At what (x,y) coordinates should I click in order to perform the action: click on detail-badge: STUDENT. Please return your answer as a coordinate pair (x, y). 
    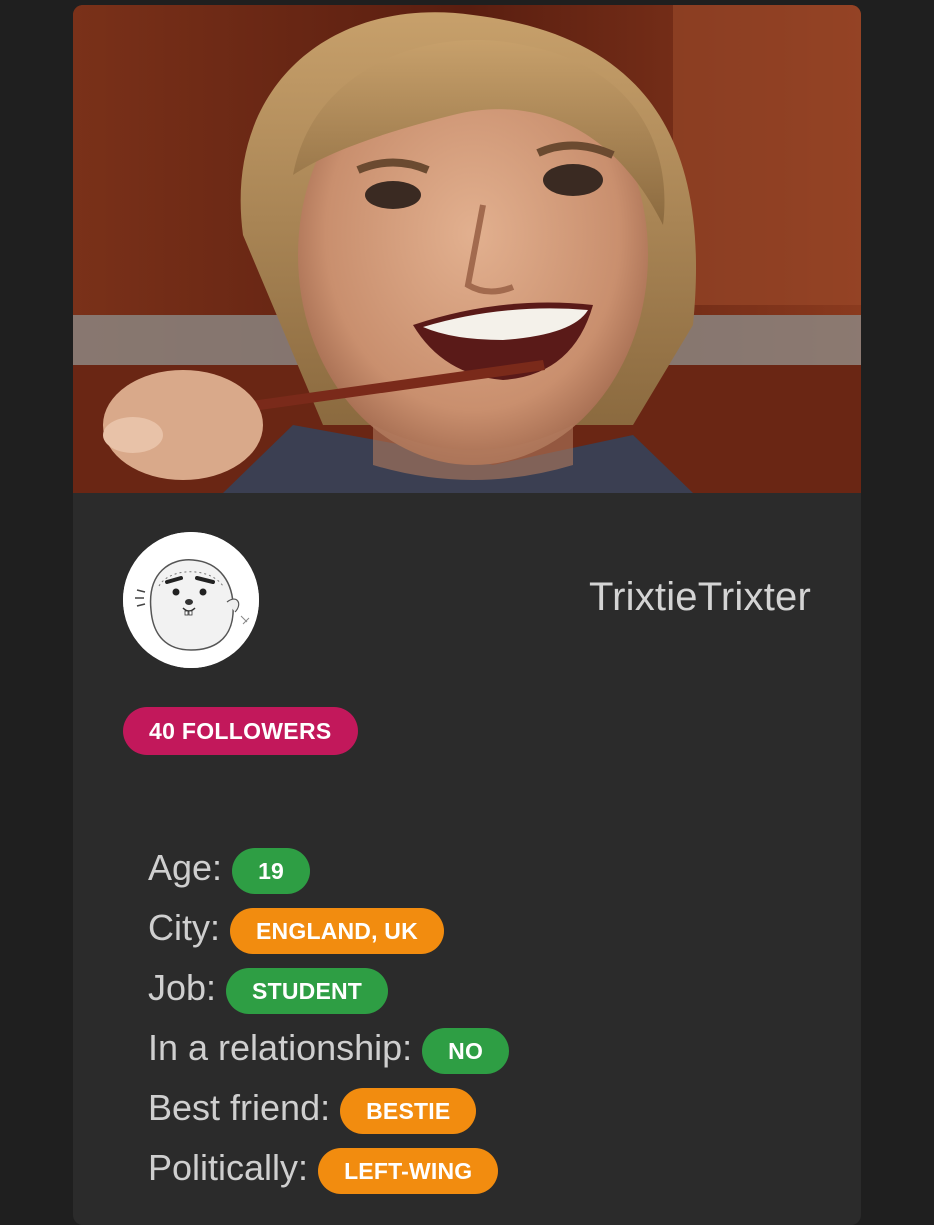
    Looking at the image, I should click on (307, 991).